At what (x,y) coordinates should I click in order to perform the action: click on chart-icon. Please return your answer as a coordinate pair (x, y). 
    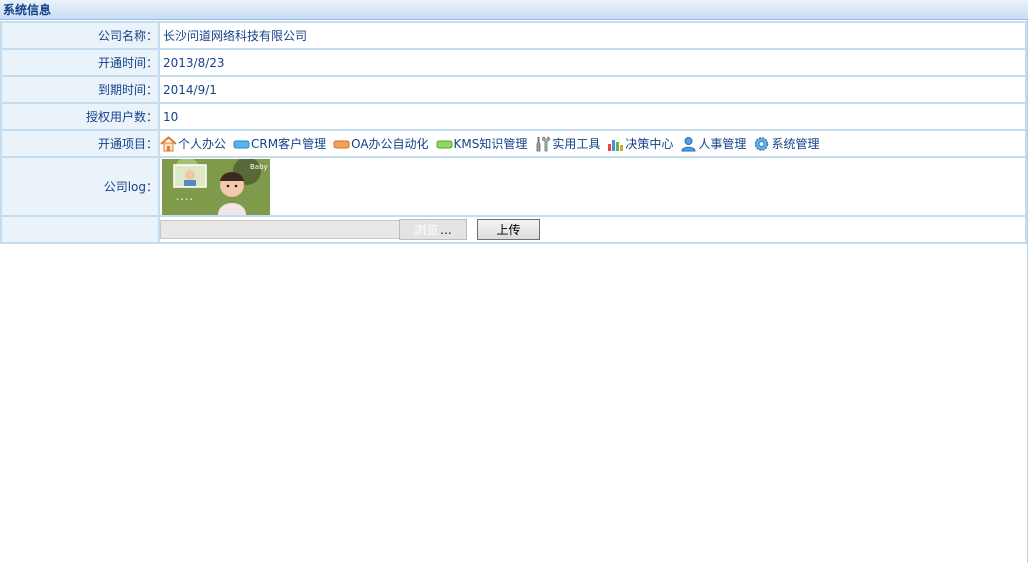
    Looking at the image, I should click on (616, 145).